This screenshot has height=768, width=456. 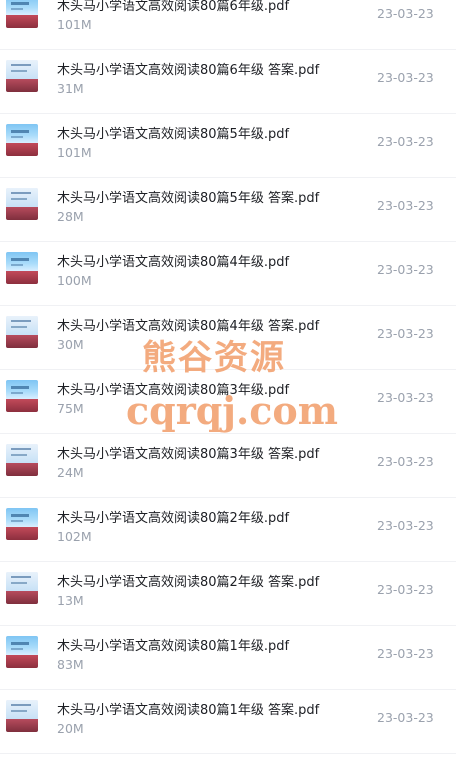 I want to click on file-row: 木头马小学语文高效阅读80篇3年级 答案.pdf 24M 23-03-23, so click(x=228, y=466).